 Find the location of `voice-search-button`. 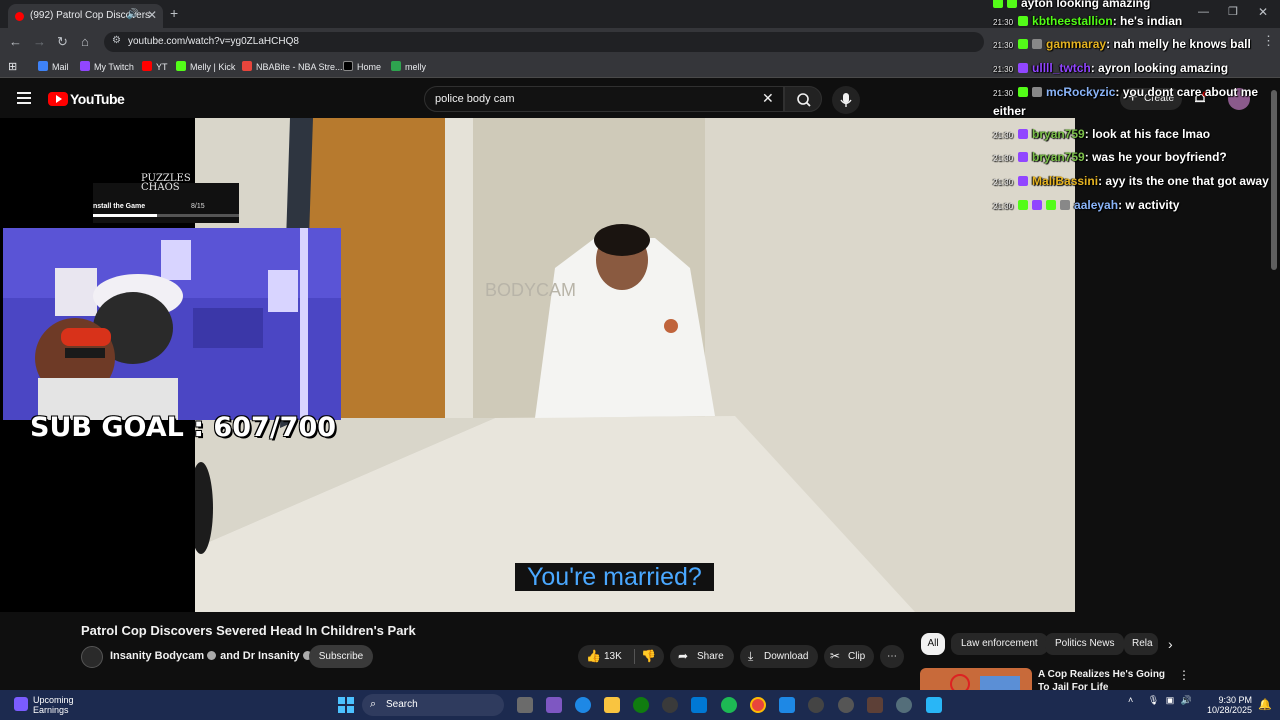

voice-search-button is located at coordinates (846, 100).